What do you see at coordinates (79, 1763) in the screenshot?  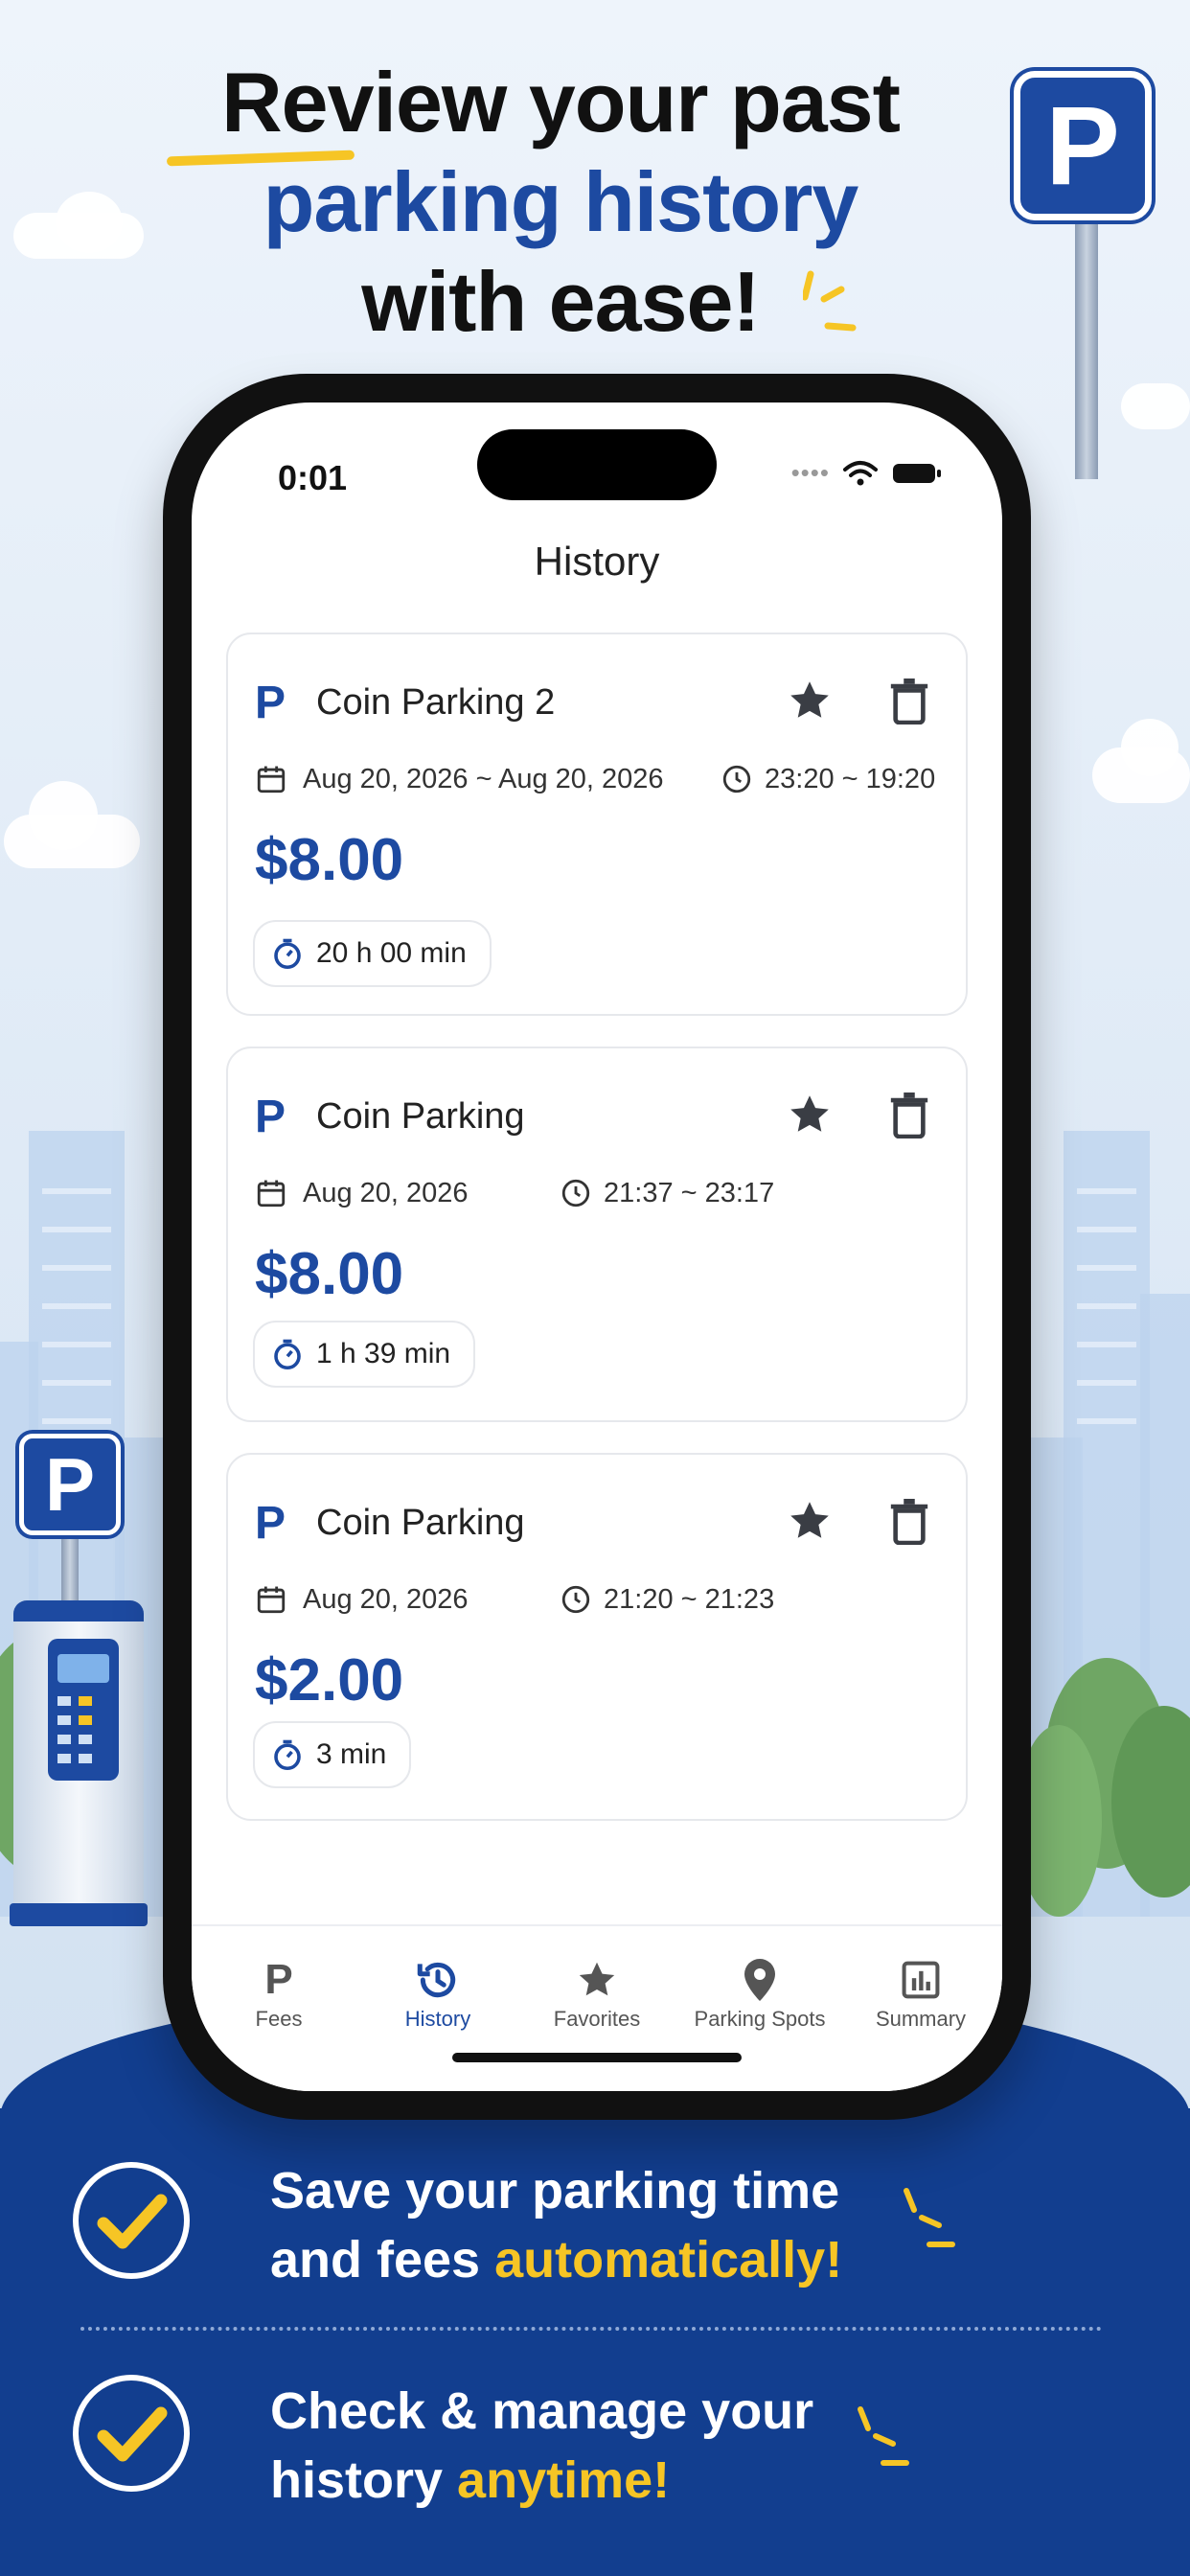 I see `parking-meter` at bounding box center [79, 1763].